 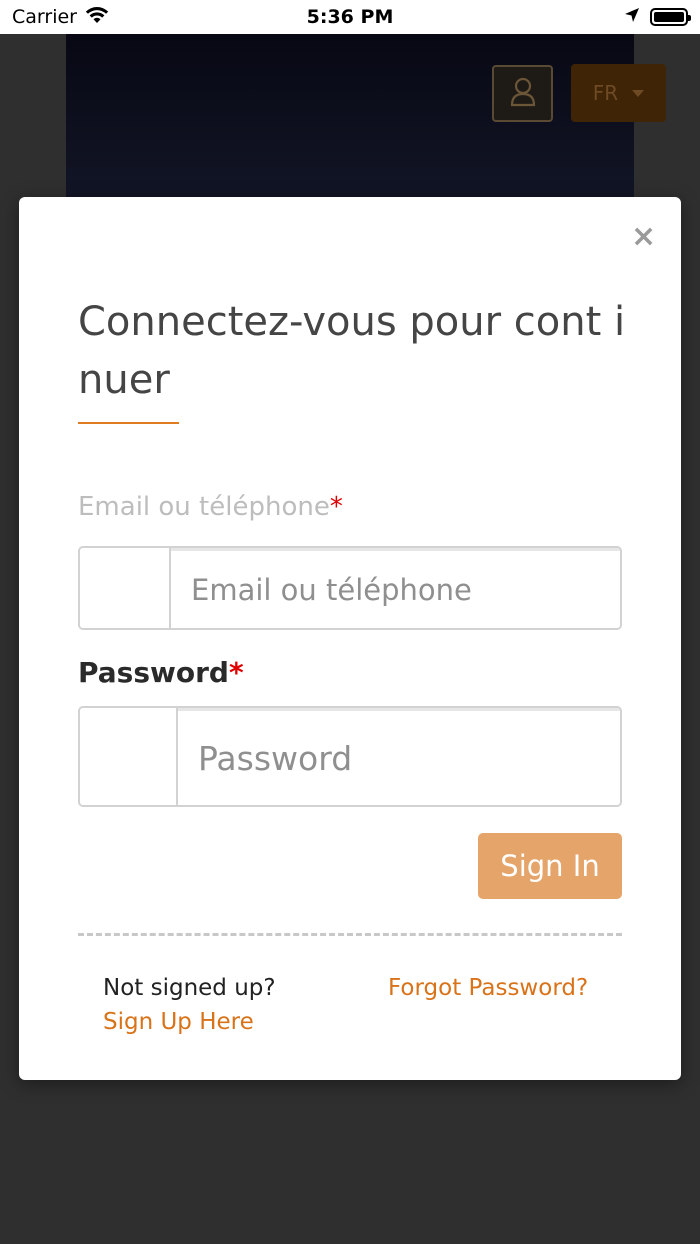 What do you see at coordinates (153, 672) in the screenshot?
I see `password-label-text: Password` at bounding box center [153, 672].